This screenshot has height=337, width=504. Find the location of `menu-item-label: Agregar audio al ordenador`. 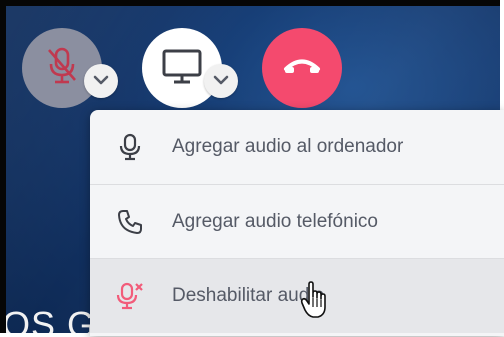

menu-item-label: Agregar audio al ordenador is located at coordinates (288, 146).